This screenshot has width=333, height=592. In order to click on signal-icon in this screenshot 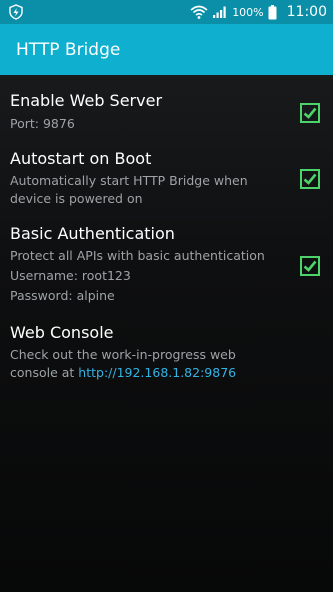, I will do `click(220, 12)`.